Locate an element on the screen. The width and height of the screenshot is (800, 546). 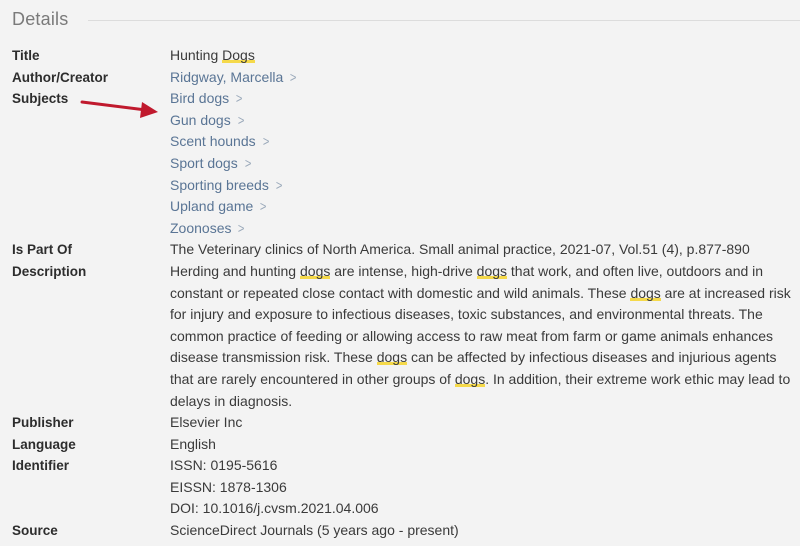
field-author: Author/Creator Ridgway, Marcella > is located at coordinates (404, 78).